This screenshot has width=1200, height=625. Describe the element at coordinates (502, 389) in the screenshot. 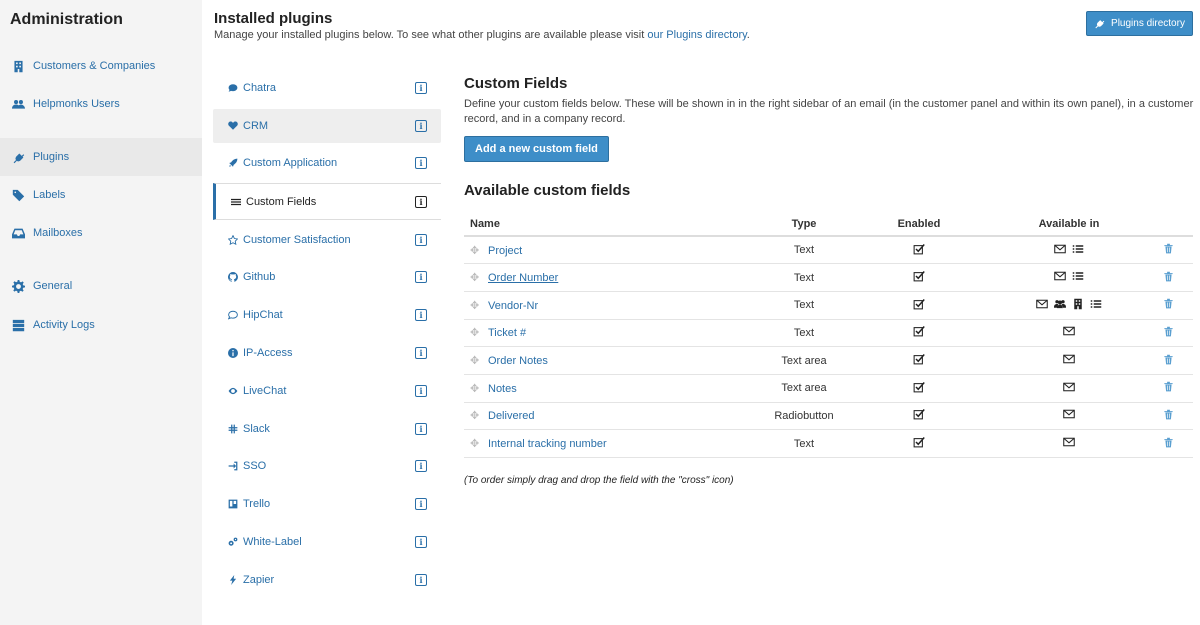

I see `field-name-link: Notes` at that location.